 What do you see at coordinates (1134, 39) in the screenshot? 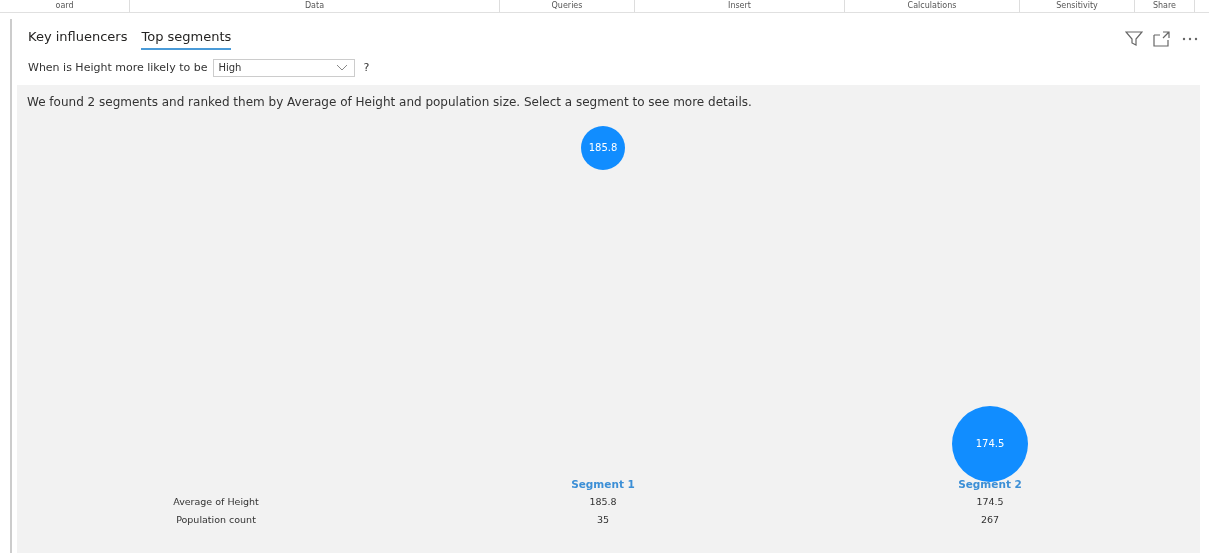
I see `filter-icon` at bounding box center [1134, 39].